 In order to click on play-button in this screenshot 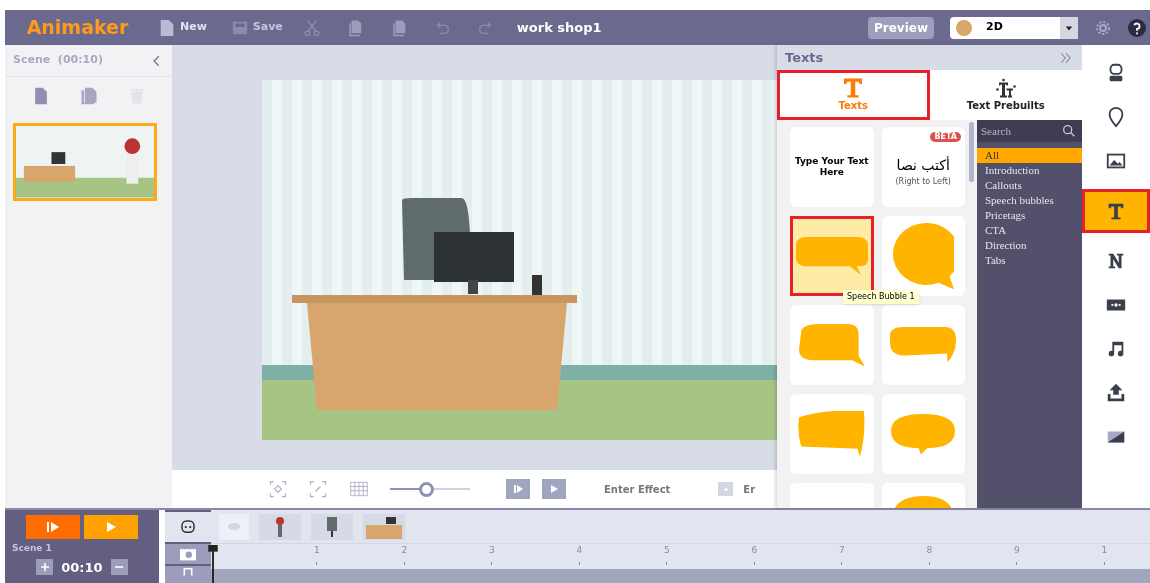, I will do `click(554, 489)`.